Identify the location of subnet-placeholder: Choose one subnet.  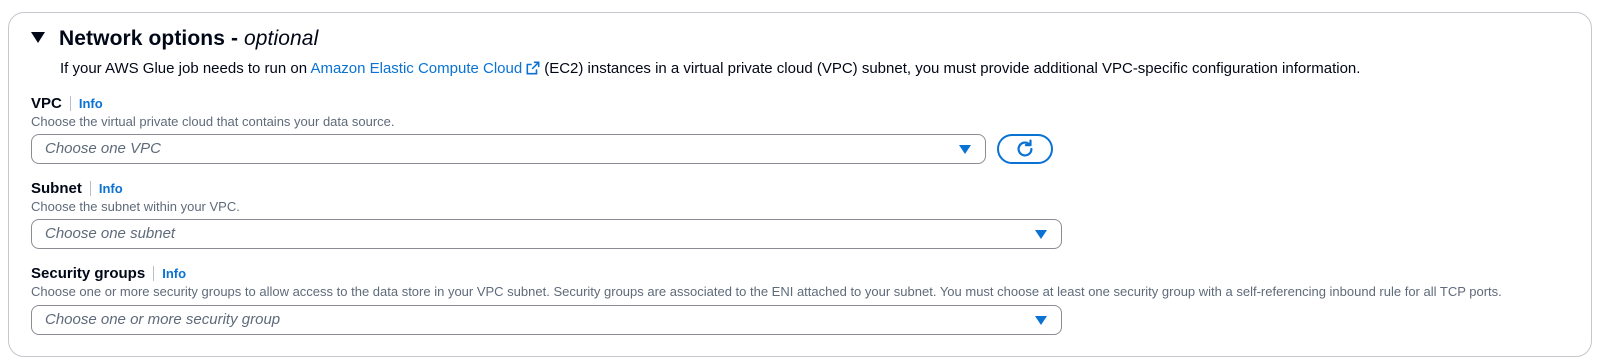
(110, 233).